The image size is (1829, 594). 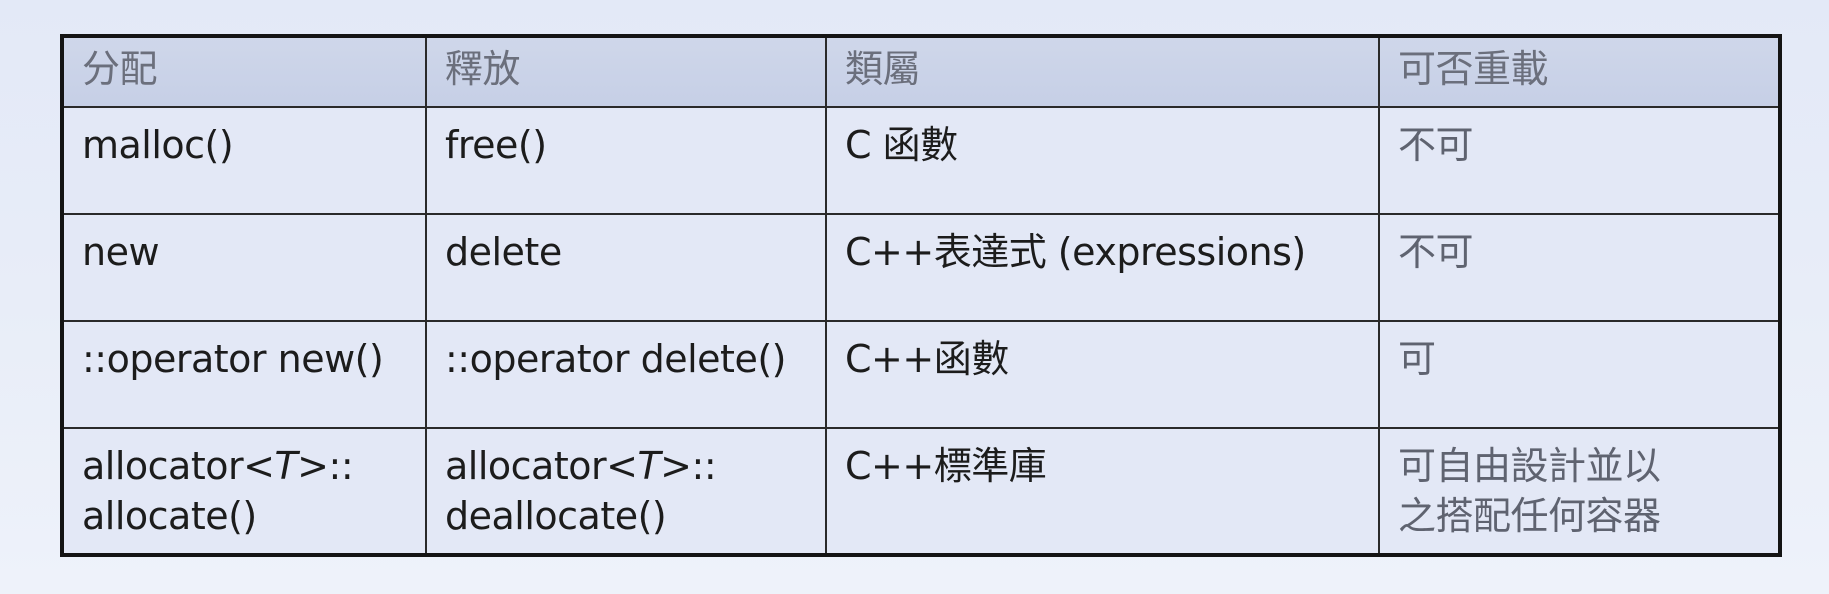 What do you see at coordinates (1102, 374) in the screenshot?
I see `cell-category: C++函數` at bounding box center [1102, 374].